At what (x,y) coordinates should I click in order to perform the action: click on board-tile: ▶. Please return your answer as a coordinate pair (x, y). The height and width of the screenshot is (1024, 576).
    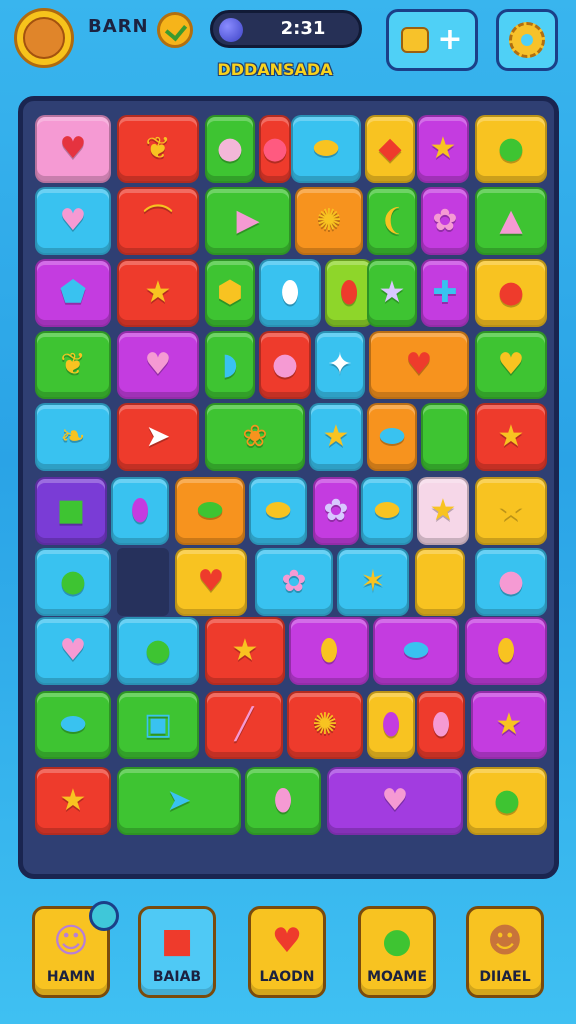
    Looking at the image, I should click on (248, 221).